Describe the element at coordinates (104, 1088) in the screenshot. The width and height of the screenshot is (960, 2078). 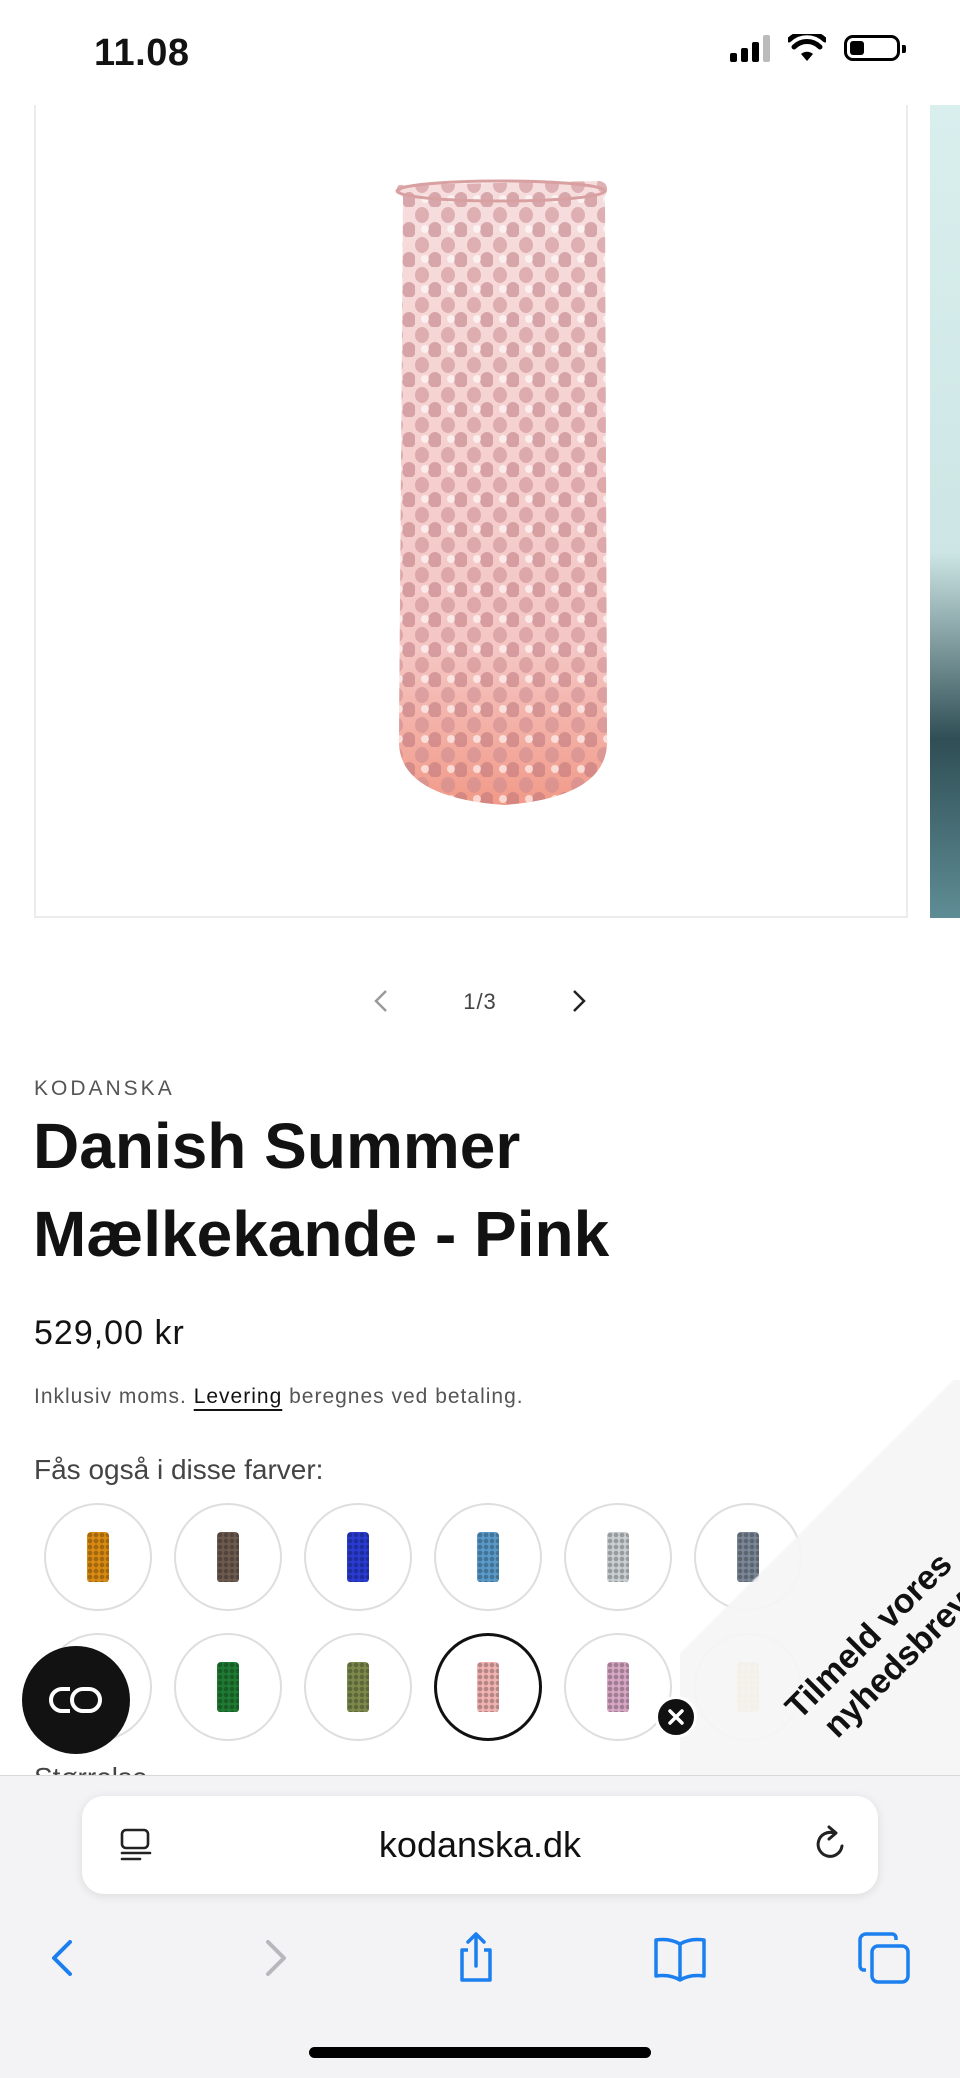
I see `product-vendor: KODANSKA` at that location.